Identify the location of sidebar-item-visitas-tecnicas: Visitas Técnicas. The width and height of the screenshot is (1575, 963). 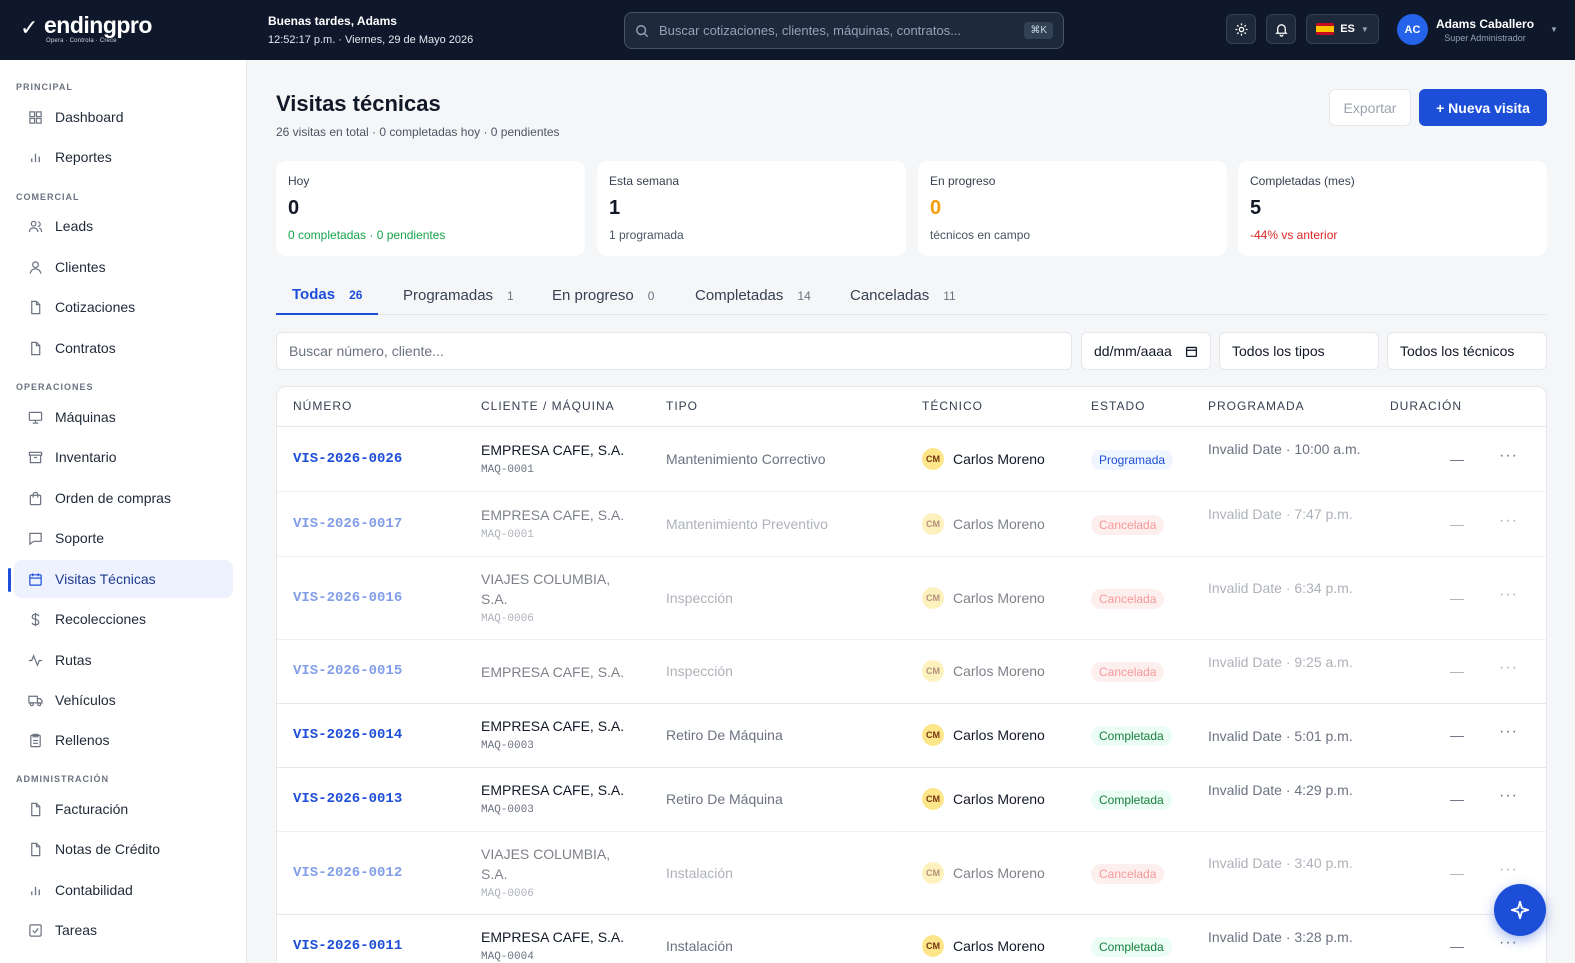
(123, 579).